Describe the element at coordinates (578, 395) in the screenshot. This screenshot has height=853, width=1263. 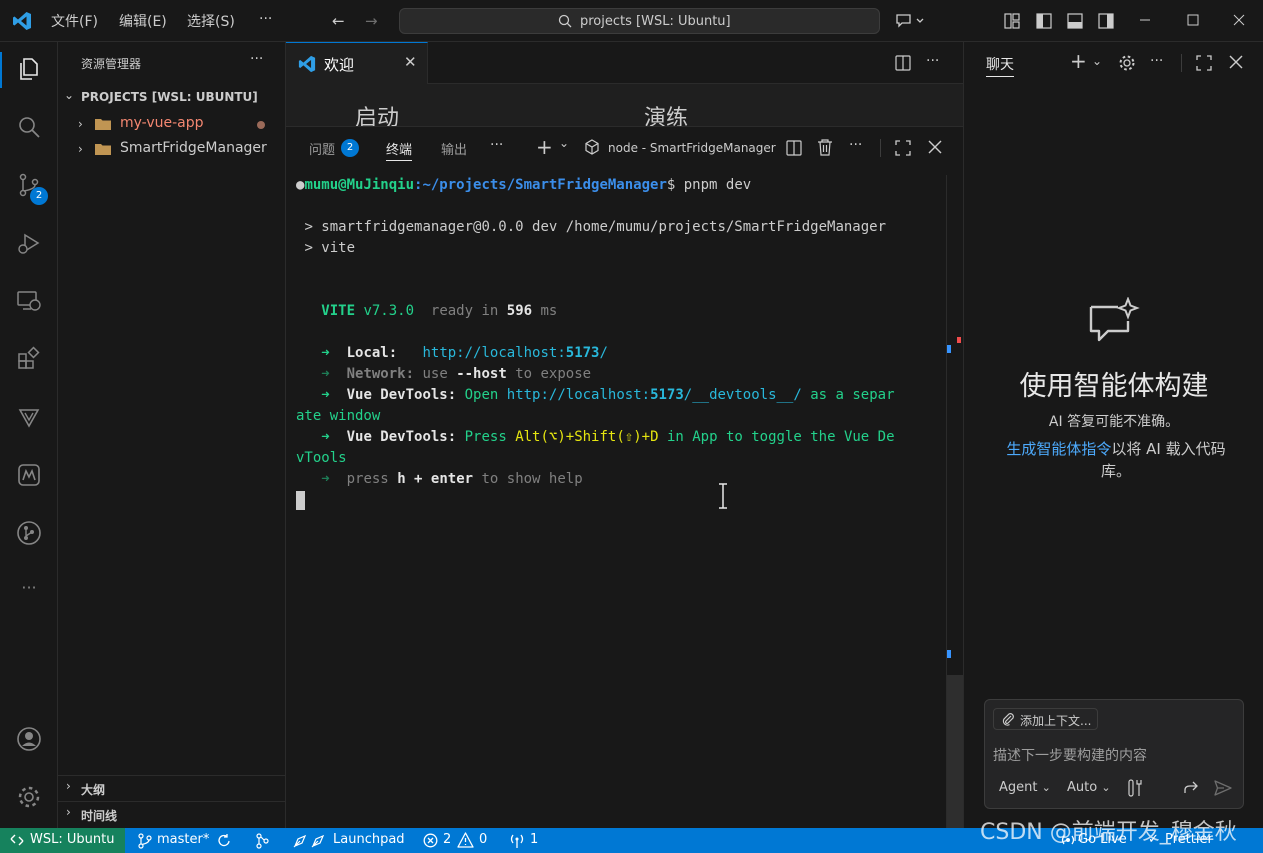
I see `devtools-url: http://localhost:` at that location.